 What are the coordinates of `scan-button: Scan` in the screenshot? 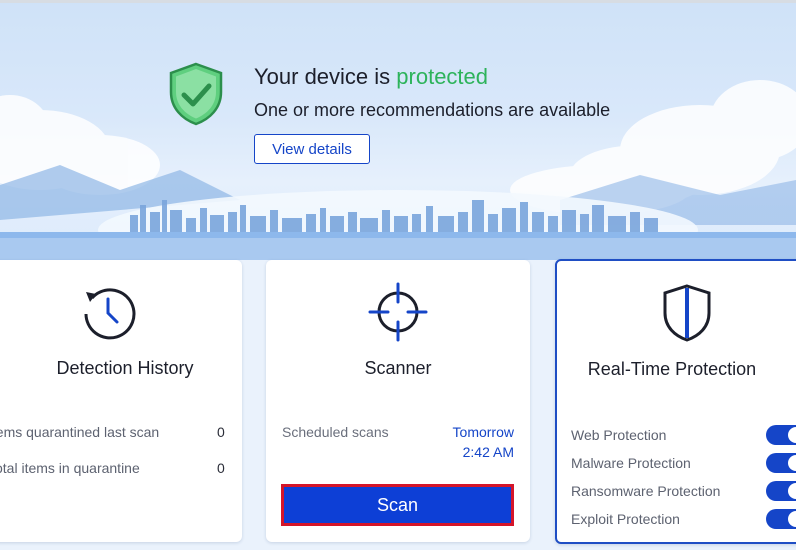 It's located at (397, 505).